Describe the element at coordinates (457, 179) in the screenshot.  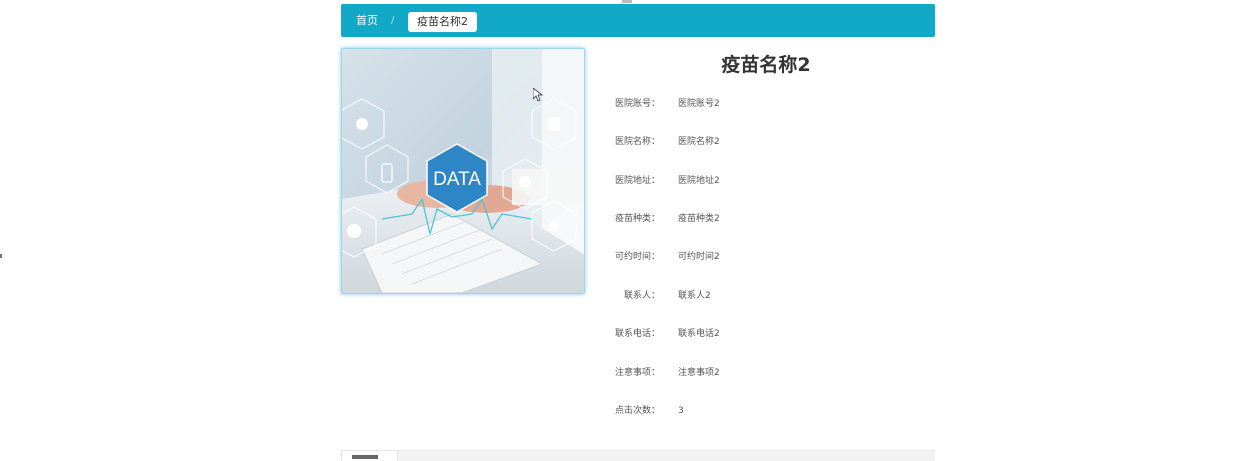
I see `image-overlay-text: DATA` at that location.